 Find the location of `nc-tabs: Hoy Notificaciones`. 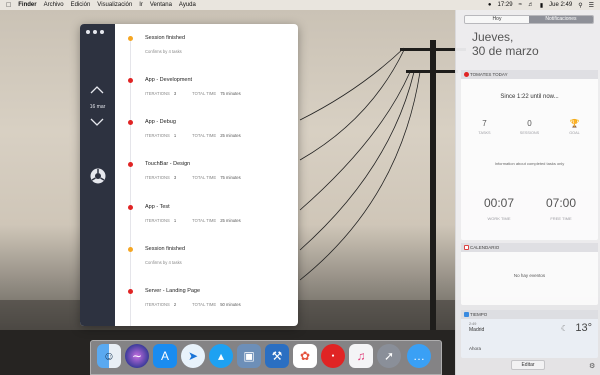

nc-tabs: Hoy Notificaciones is located at coordinates (529, 19).